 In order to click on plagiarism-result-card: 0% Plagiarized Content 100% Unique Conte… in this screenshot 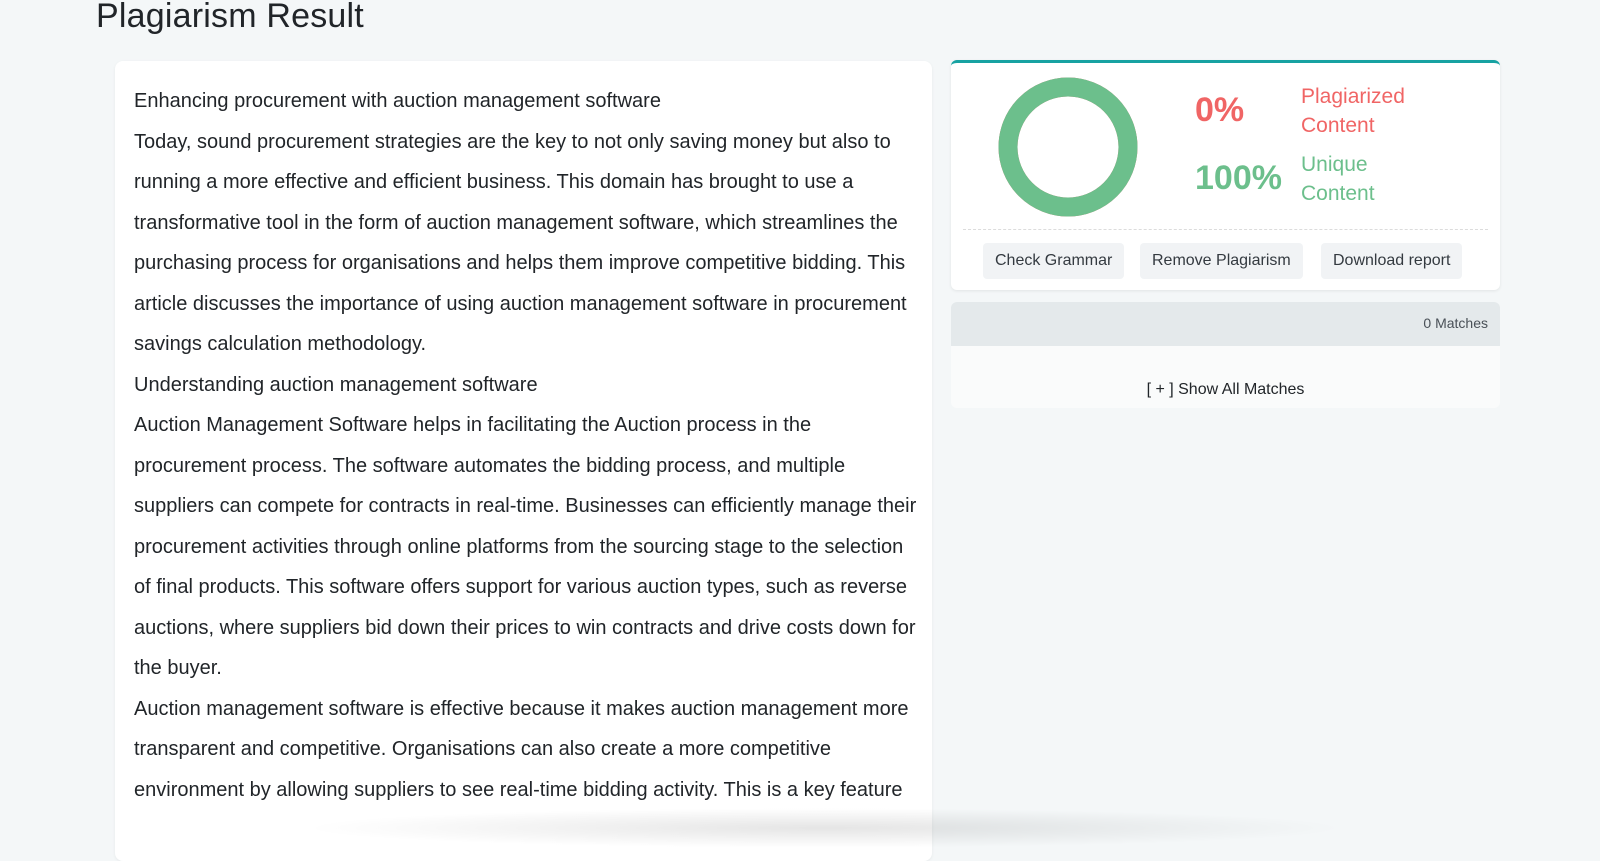, I will do `click(1225, 175)`.